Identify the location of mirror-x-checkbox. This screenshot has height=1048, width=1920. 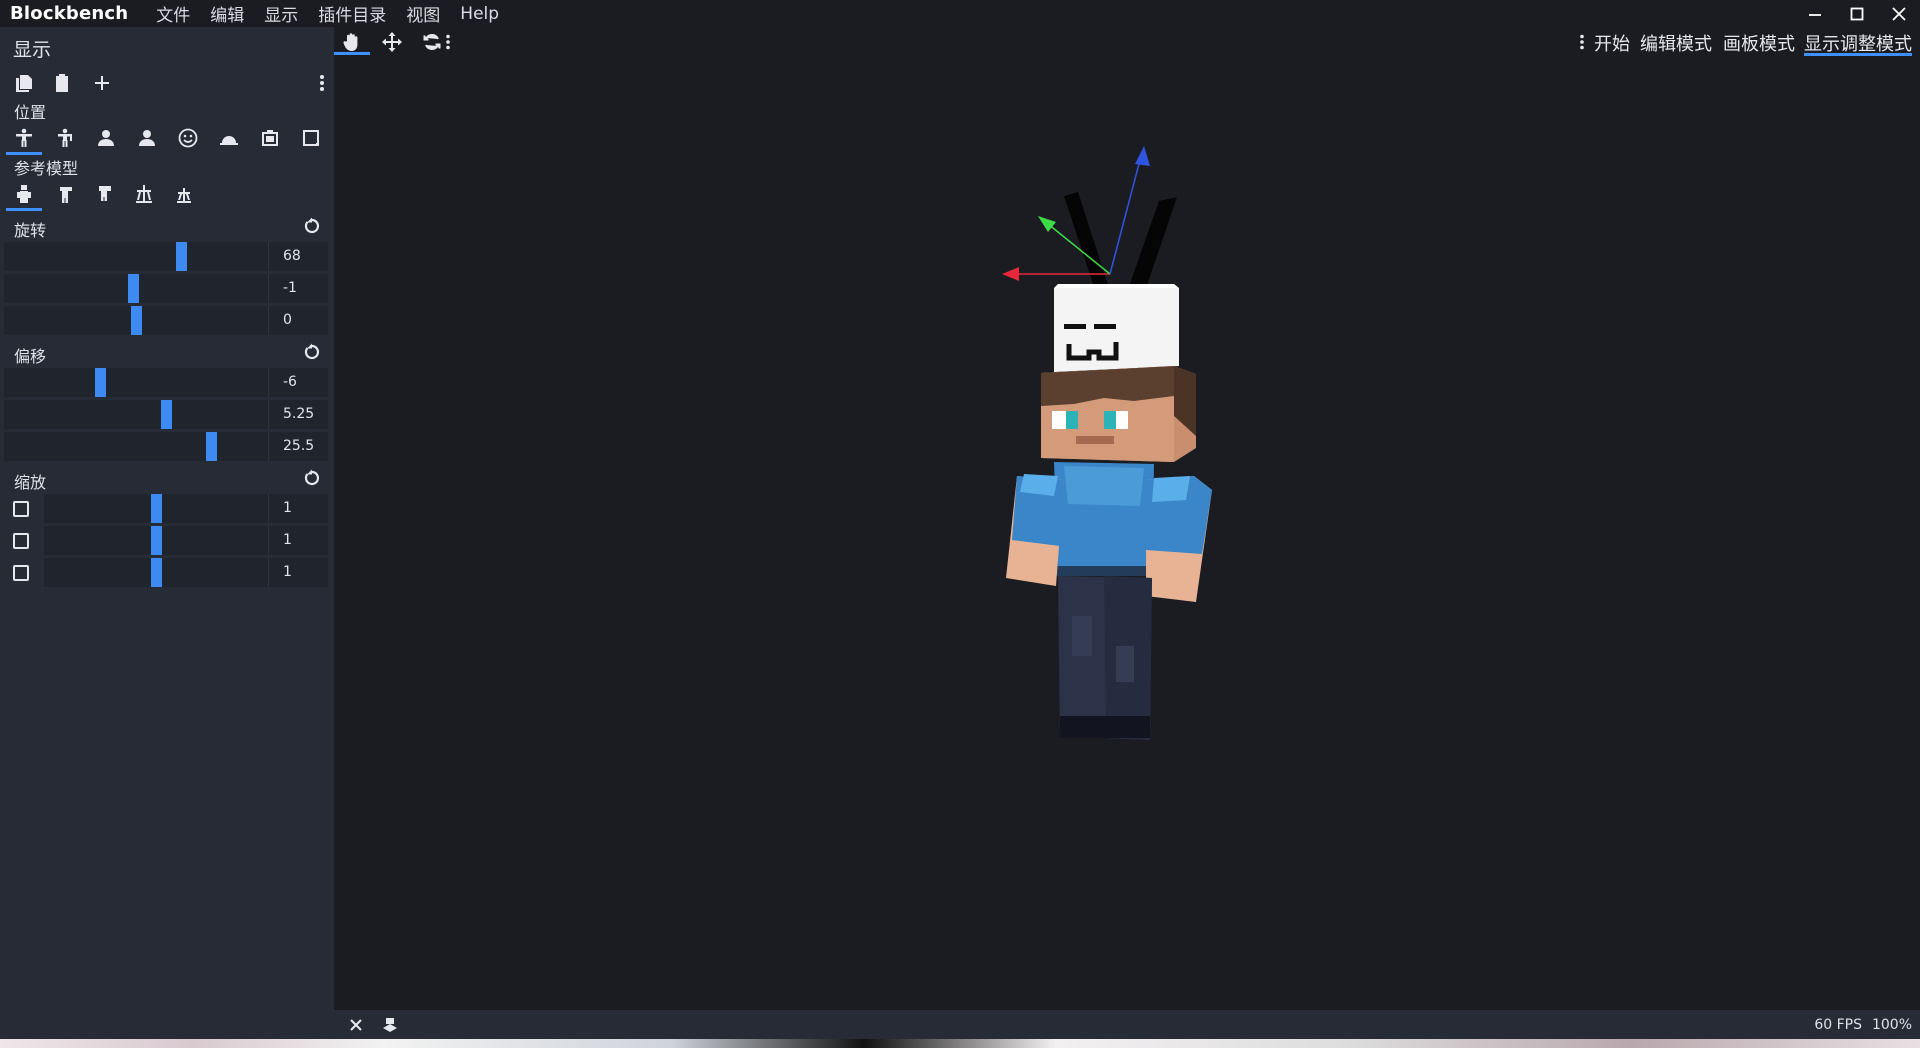
(21, 509).